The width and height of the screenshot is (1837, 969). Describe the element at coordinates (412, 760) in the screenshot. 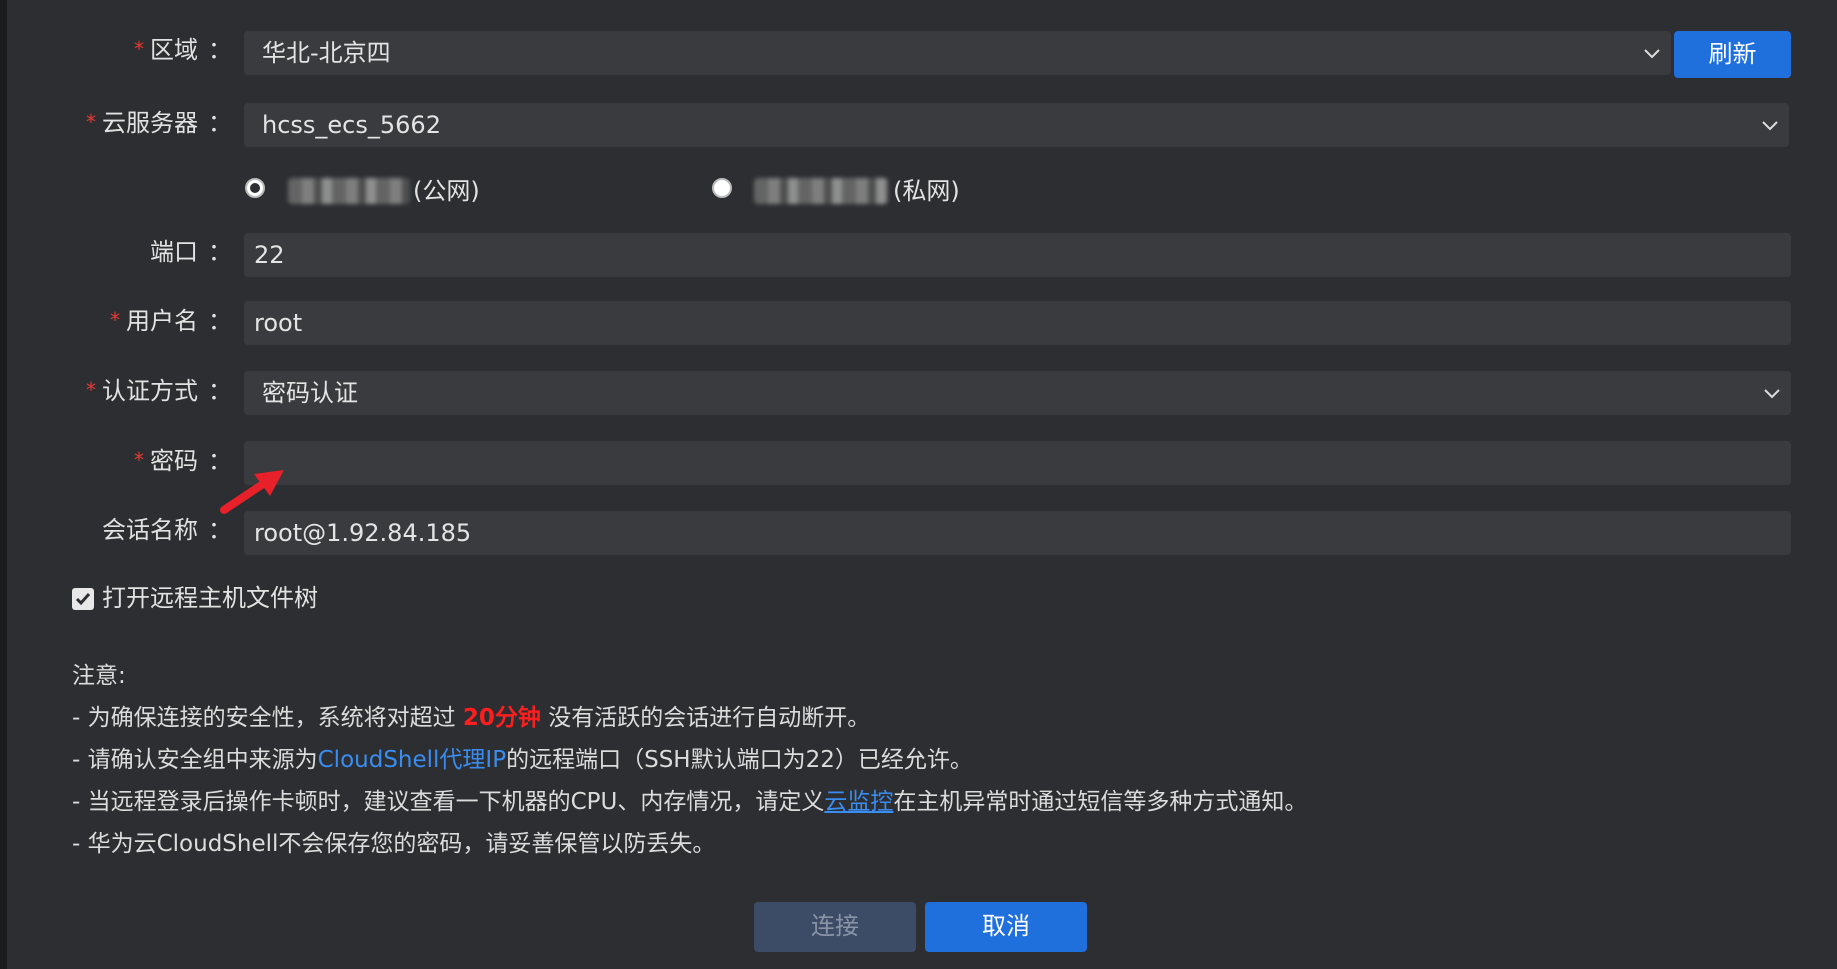

I see `cloudshell-proxy-ip-text: CloudShell代理IP` at that location.